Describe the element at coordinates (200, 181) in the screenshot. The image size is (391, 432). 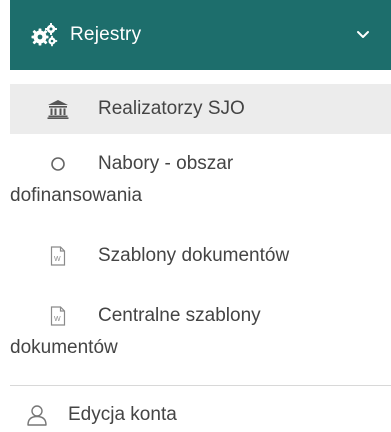
I see `submenu-item-nabory: Nabory - obszar dofinansowania` at that location.